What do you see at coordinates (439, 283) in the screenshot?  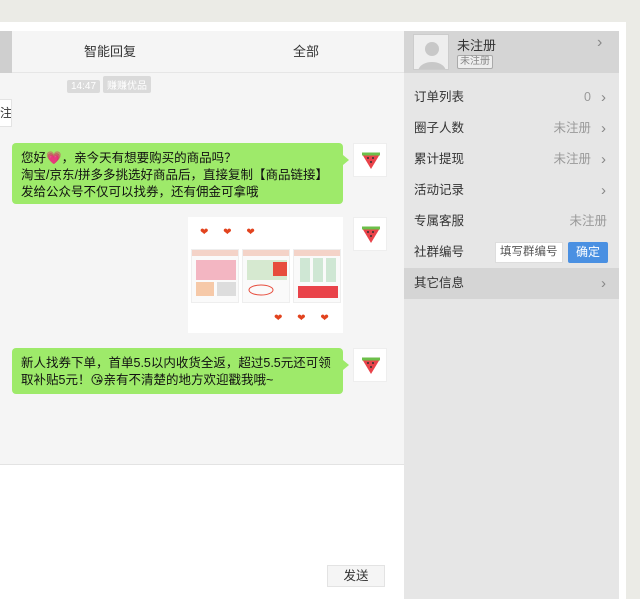 I see `row-label: 其它信息` at bounding box center [439, 283].